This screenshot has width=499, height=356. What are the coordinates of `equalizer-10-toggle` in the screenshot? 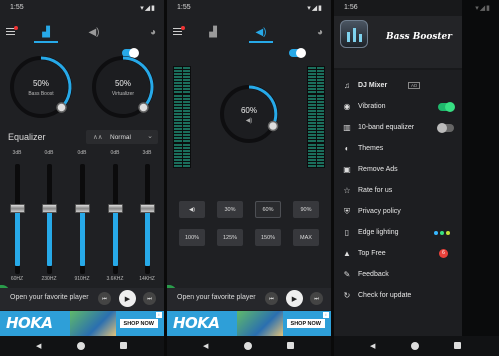 It's located at (445, 128).